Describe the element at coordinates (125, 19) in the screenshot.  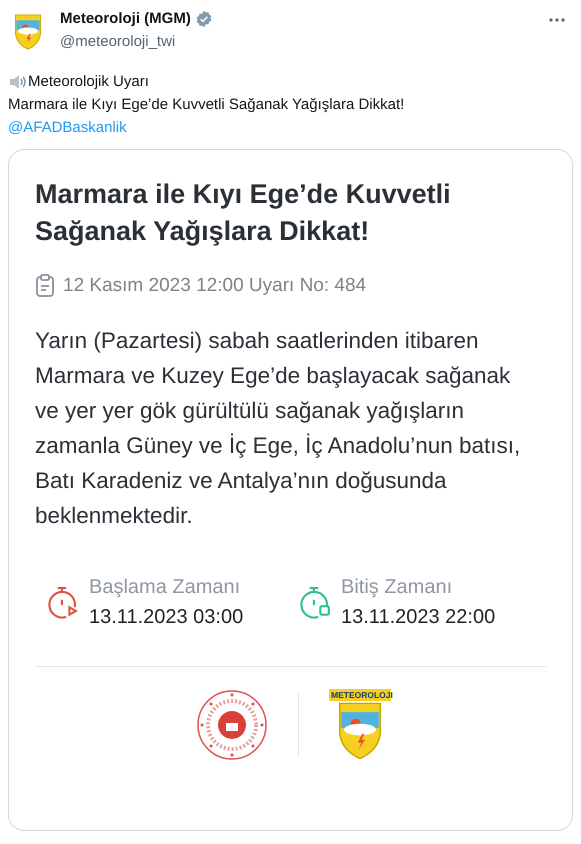
I see `author-name: Meteoroloji (MGM)` at that location.